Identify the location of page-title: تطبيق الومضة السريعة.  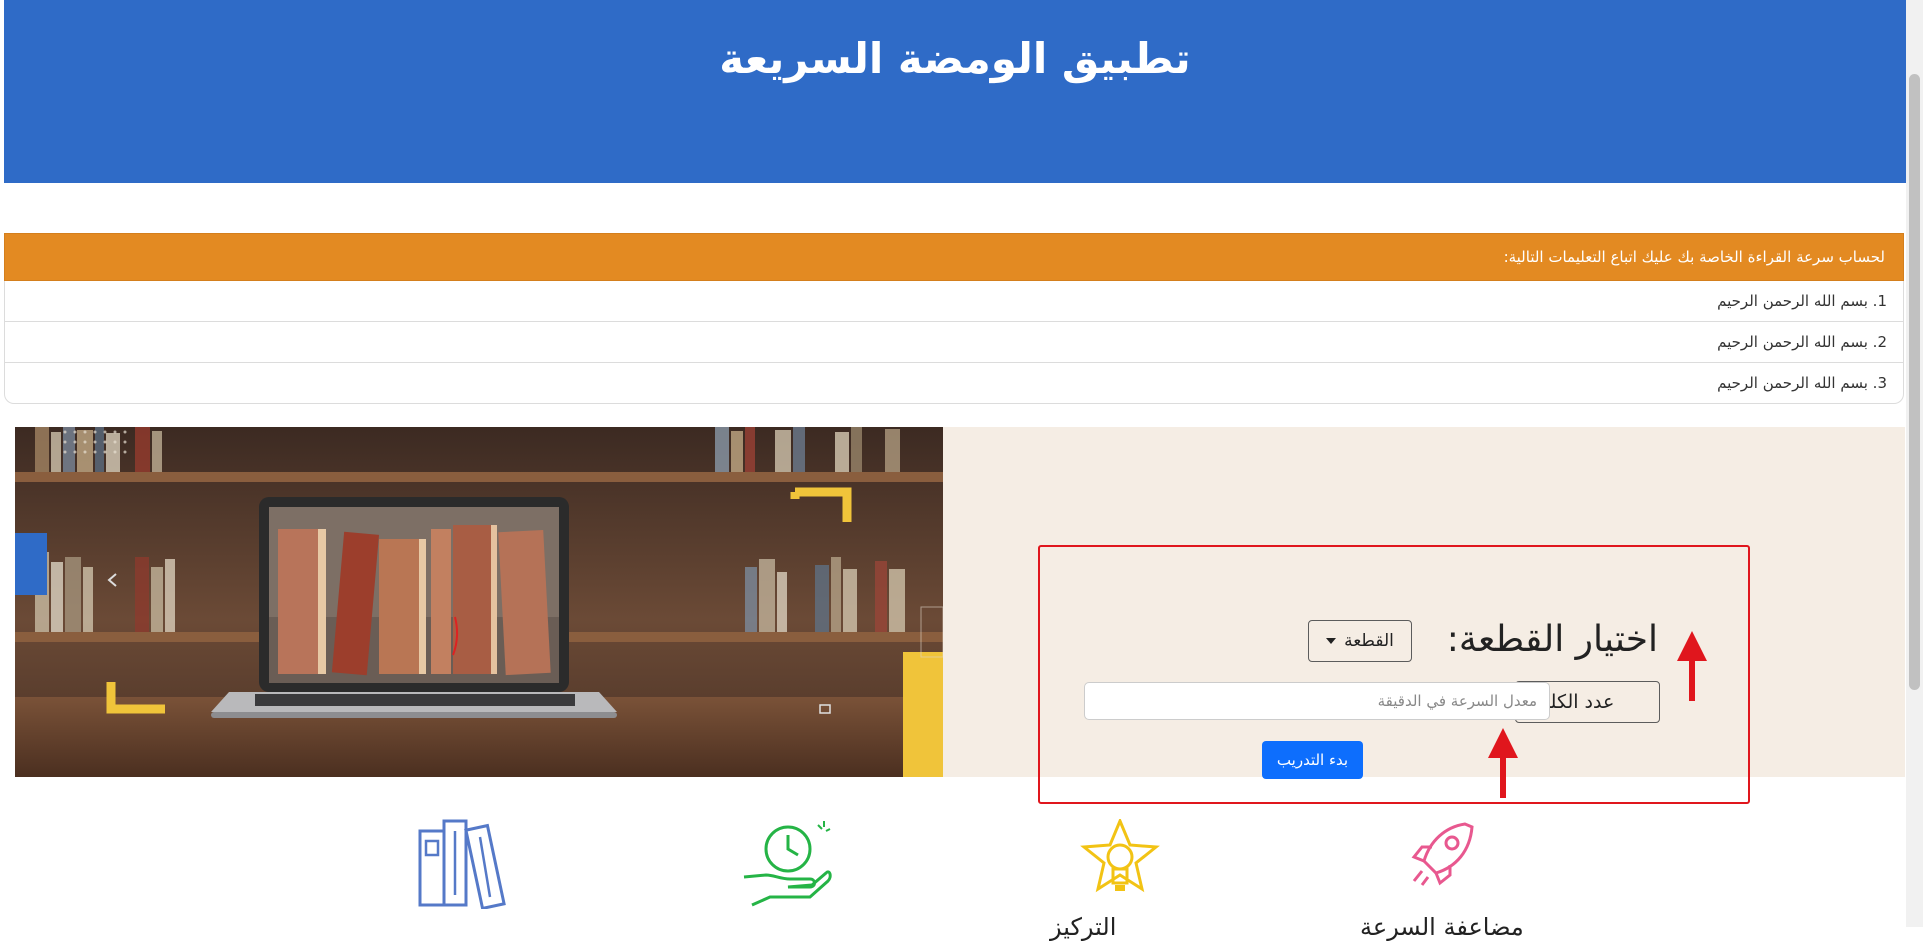
(955, 58).